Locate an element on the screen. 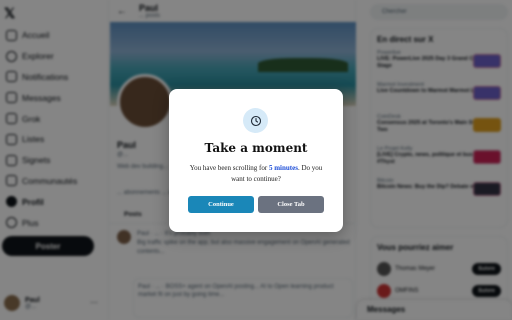  message-prefix: You have been scrolling for is located at coordinates (229, 168).